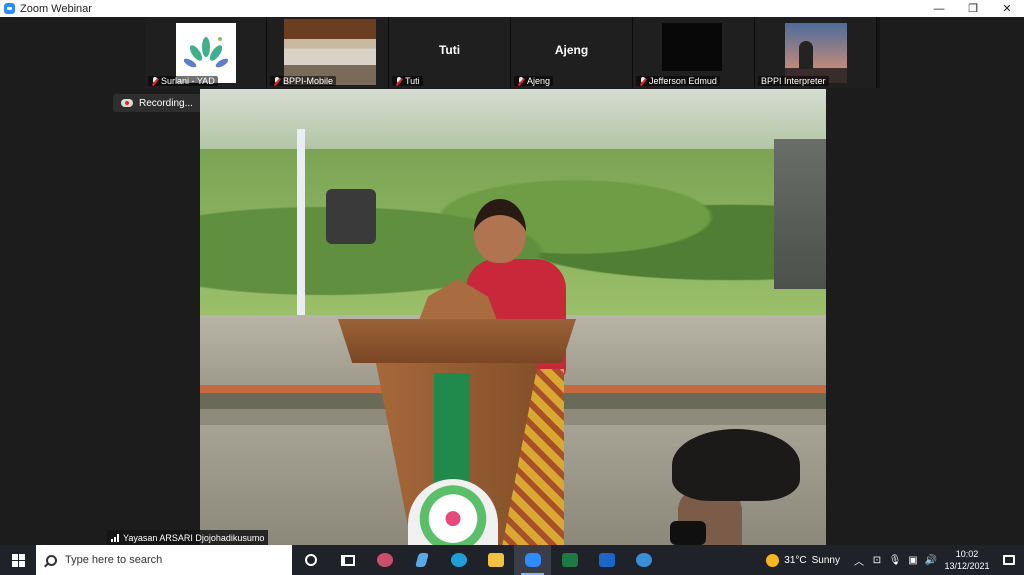 This screenshot has height=575, width=1024. I want to click on cortana-button, so click(310, 560).